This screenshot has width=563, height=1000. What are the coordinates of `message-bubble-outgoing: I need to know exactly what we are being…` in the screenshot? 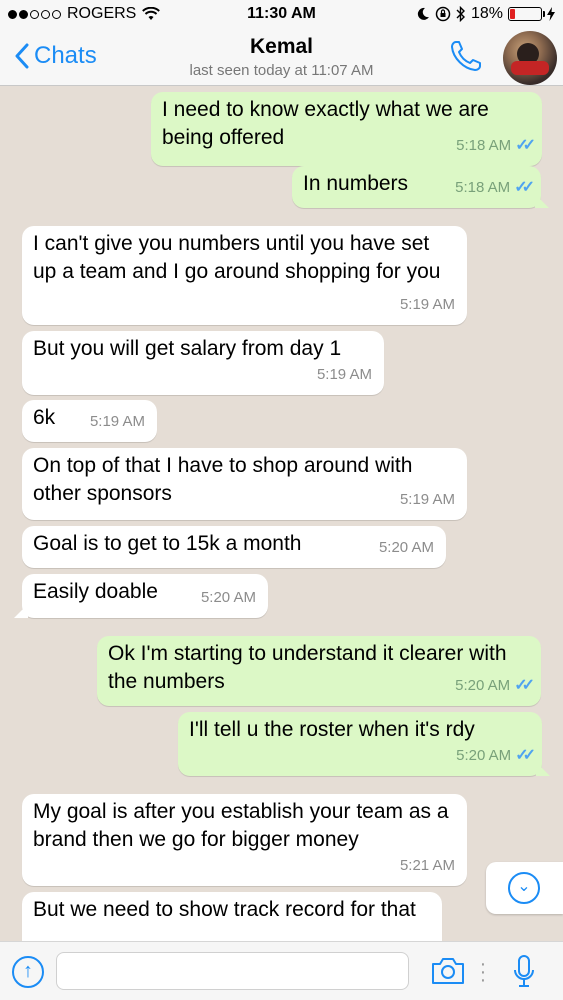 It's located at (346, 129).